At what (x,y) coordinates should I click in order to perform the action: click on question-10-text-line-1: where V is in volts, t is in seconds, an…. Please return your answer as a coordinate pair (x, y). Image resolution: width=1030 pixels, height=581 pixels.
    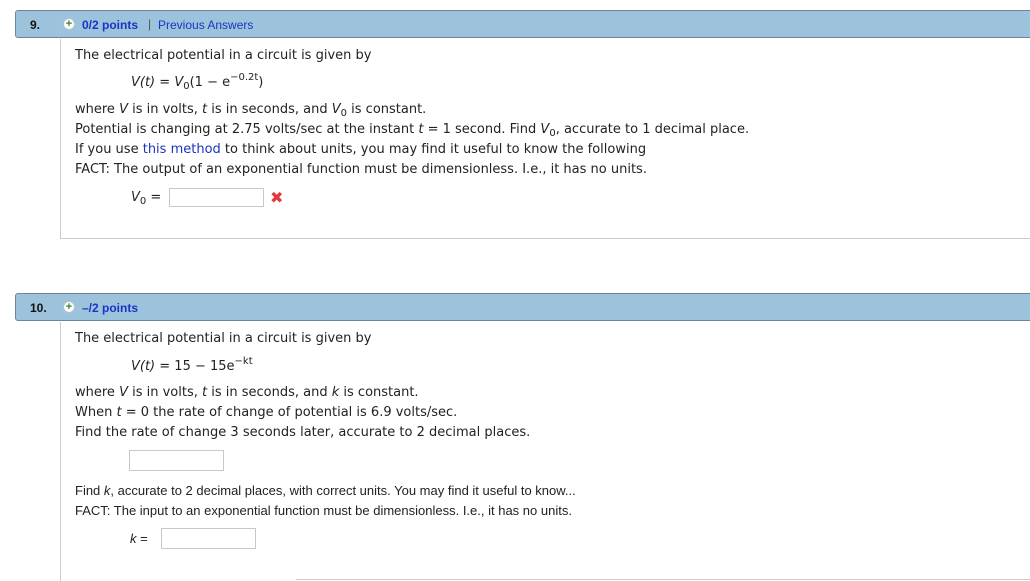
    Looking at the image, I should click on (247, 392).